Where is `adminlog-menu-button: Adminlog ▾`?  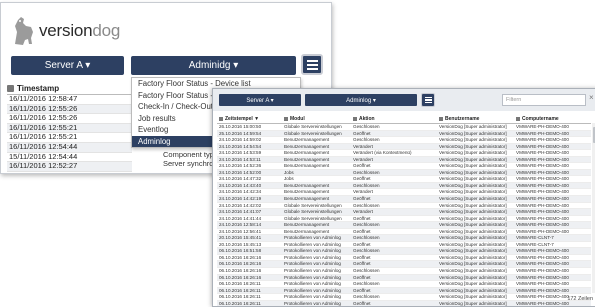
adminlog-menu-button: Adminlog ▾ is located at coordinates (361, 100).